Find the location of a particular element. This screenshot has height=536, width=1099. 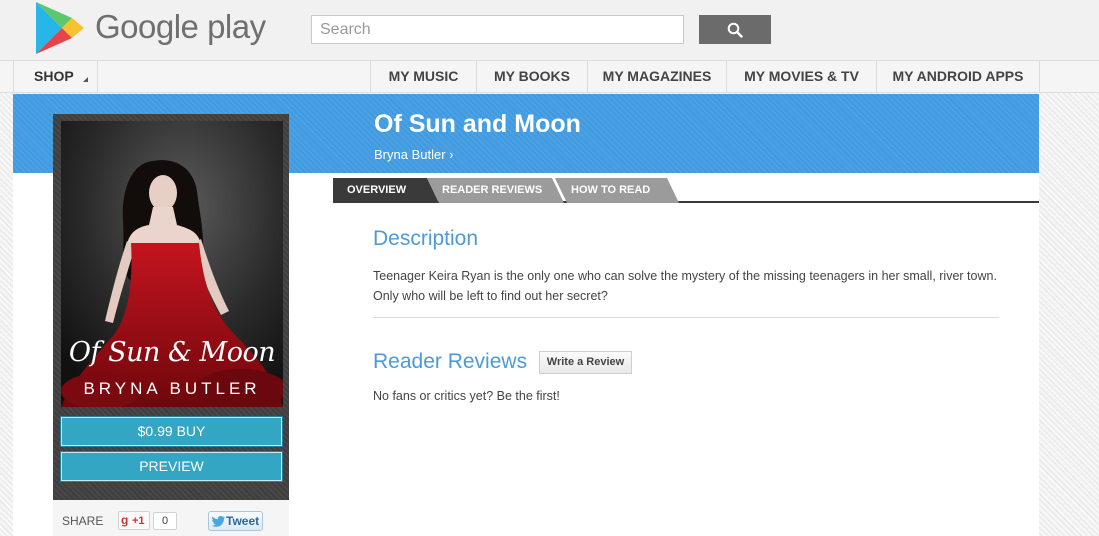

search-button is located at coordinates (735, 29).